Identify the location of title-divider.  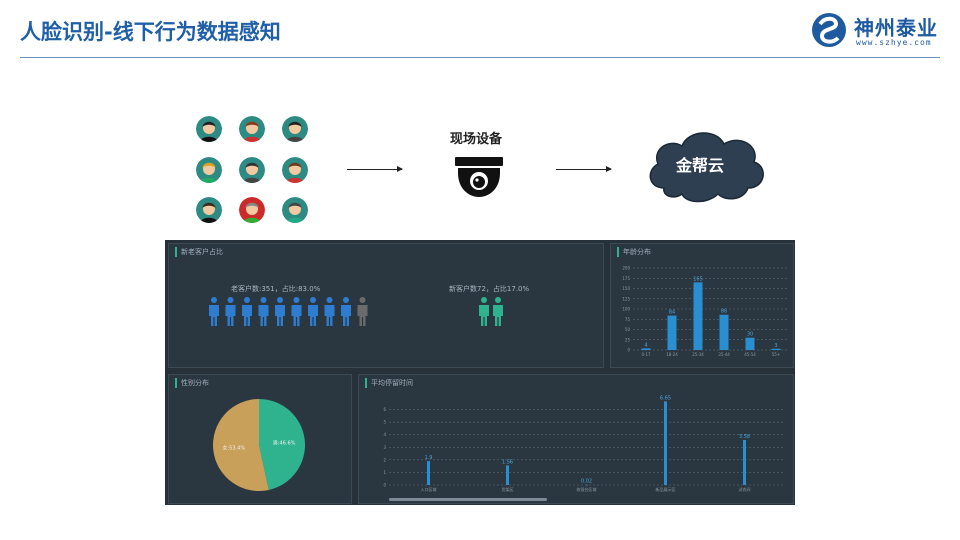
(480, 57).